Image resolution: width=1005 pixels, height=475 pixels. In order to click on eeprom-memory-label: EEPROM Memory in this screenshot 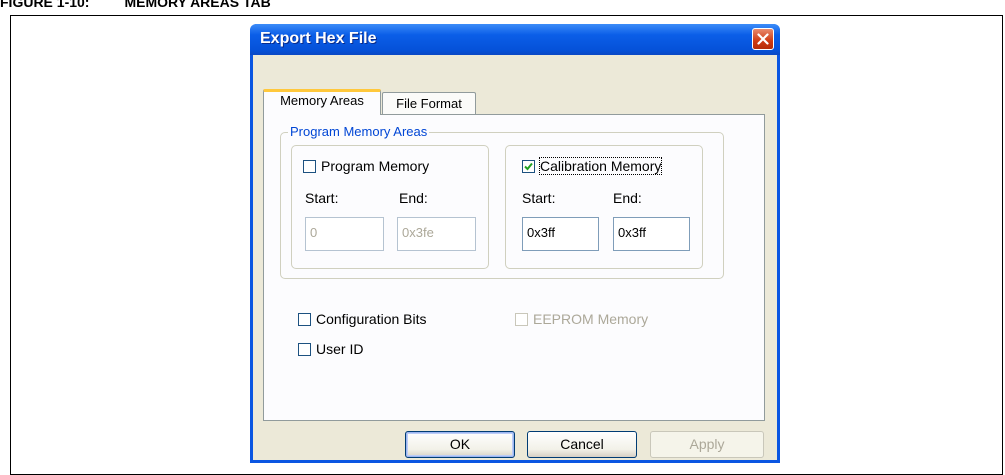, I will do `click(591, 319)`.